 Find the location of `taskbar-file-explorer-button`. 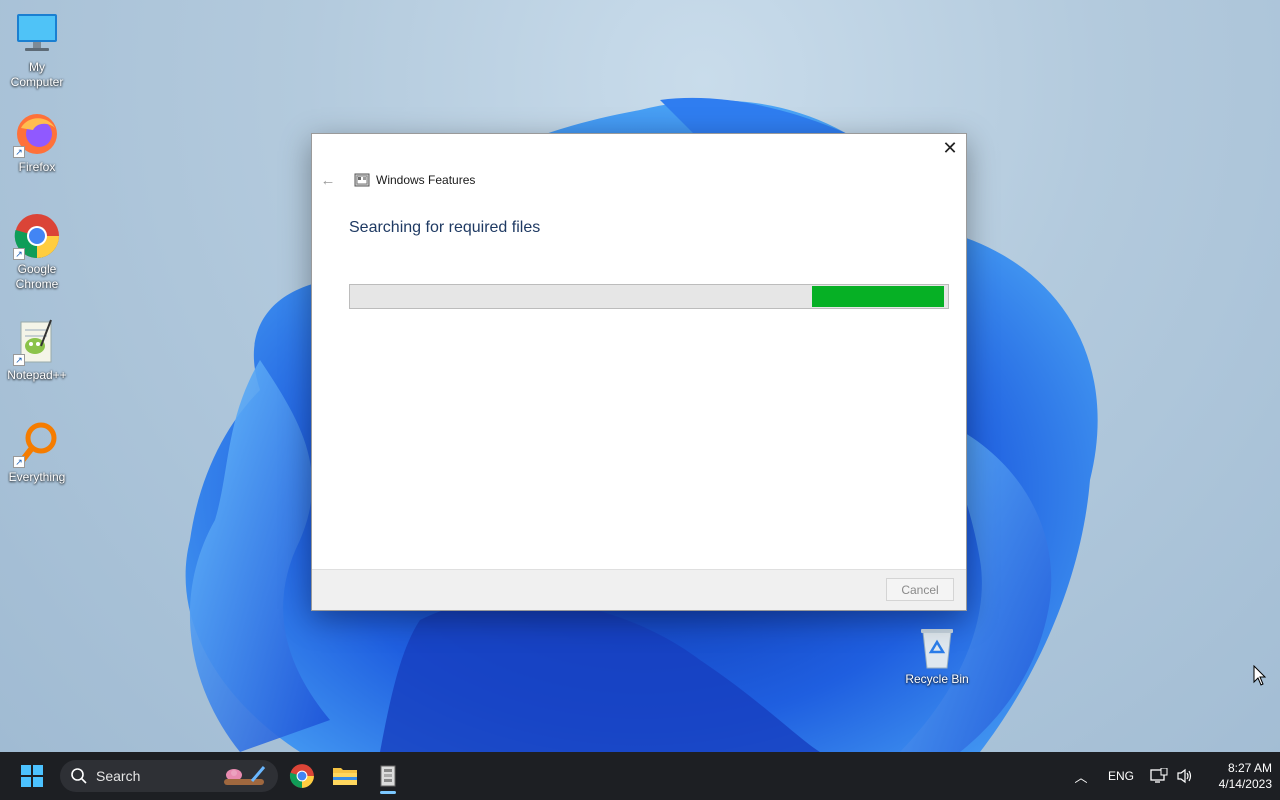

taskbar-file-explorer-button is located at coordinates (345, 776).